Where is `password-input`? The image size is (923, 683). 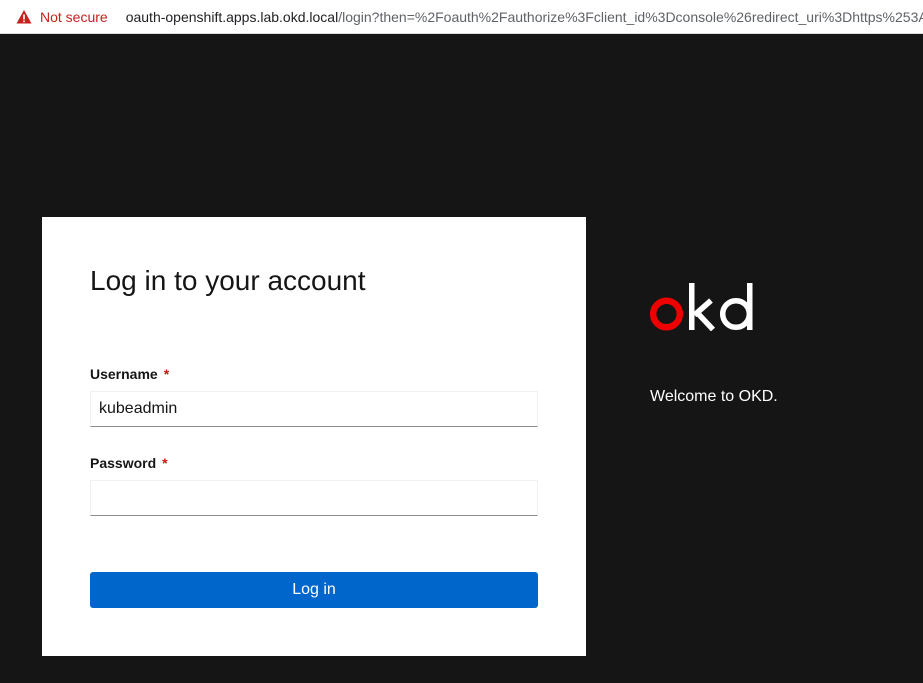 password-input is located at coordinates (314, 498).